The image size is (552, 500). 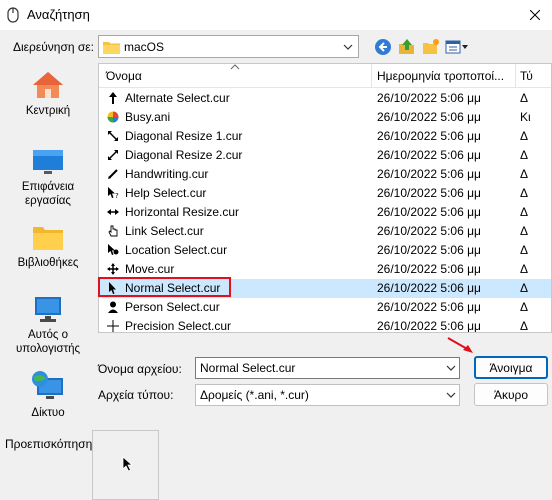 What do you see at coordinates (325, 193) in the screenshot?
I see `file-row: ? Help Select.cur 26/10/2022 5:06 μμ Δ` at bounding box center [325, 193].